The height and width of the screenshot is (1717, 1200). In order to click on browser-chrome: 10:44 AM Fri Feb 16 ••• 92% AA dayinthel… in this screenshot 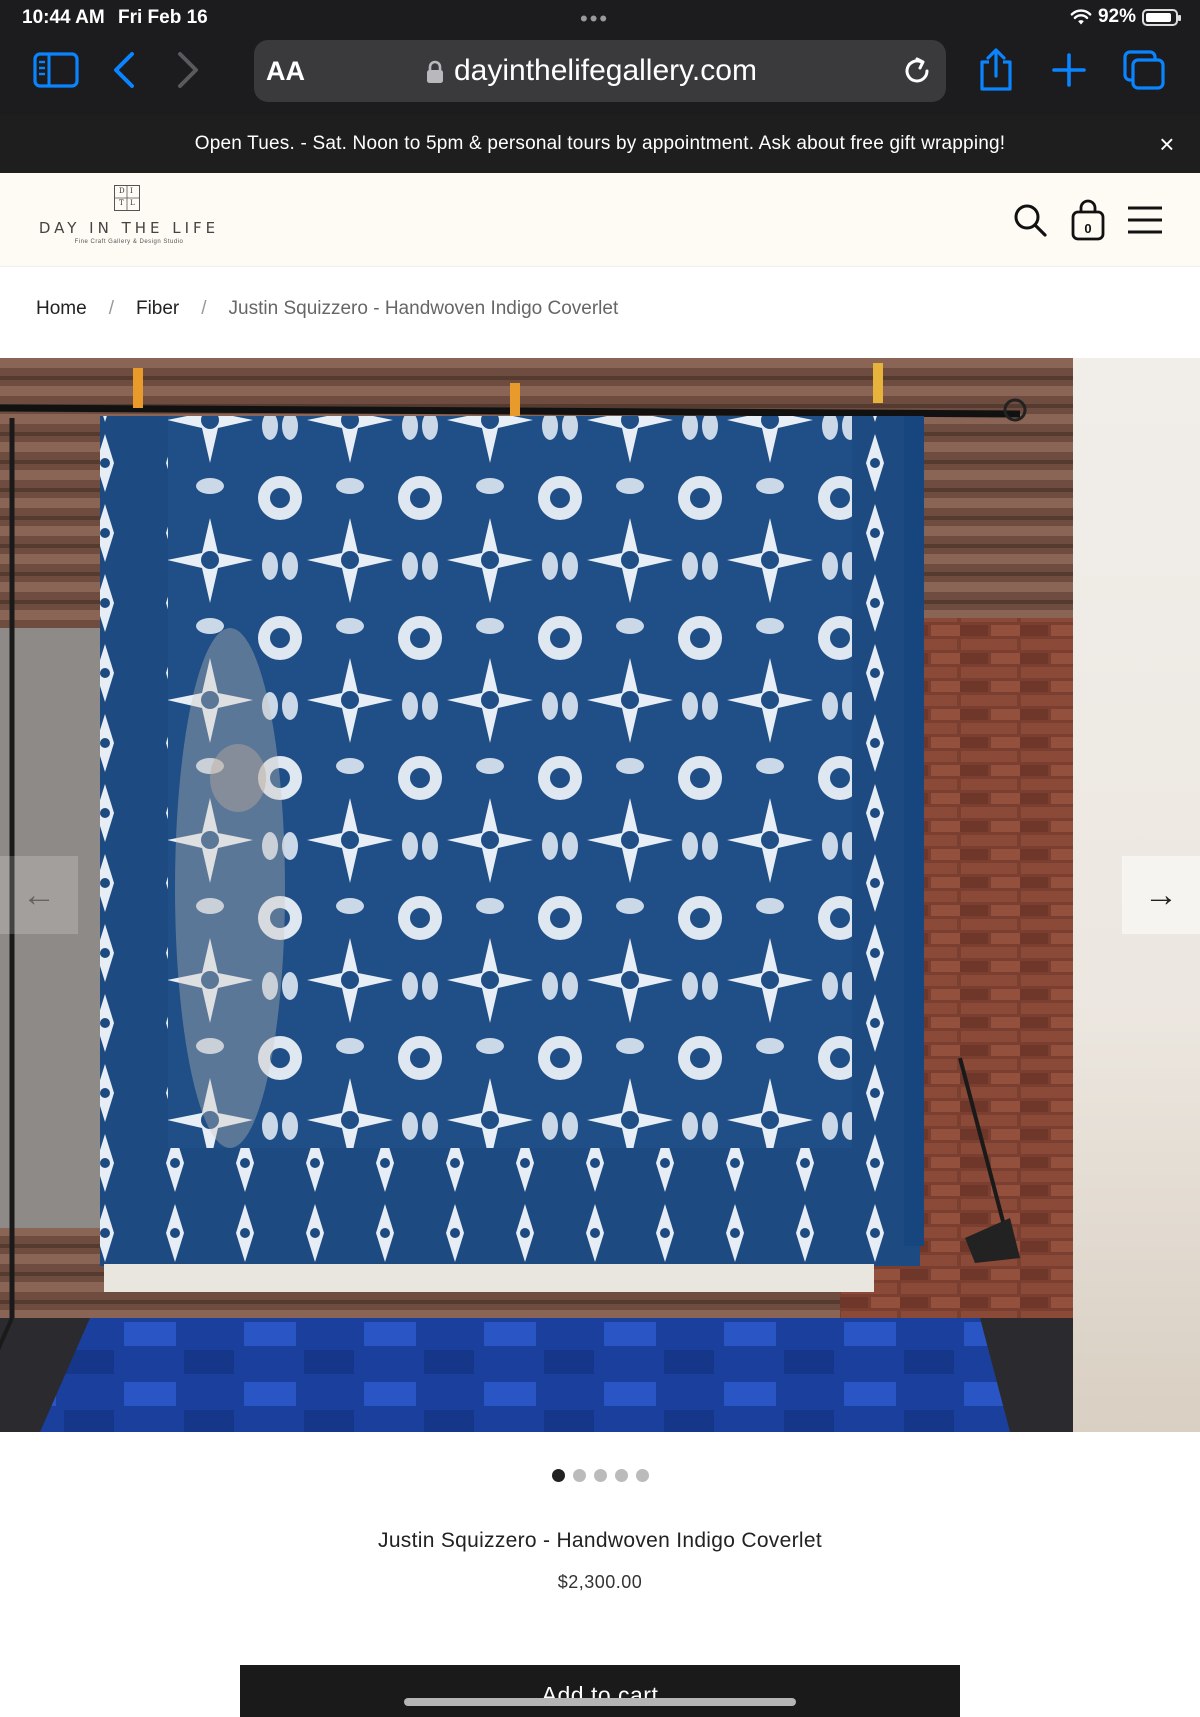, I will do `click(600, 57)`.